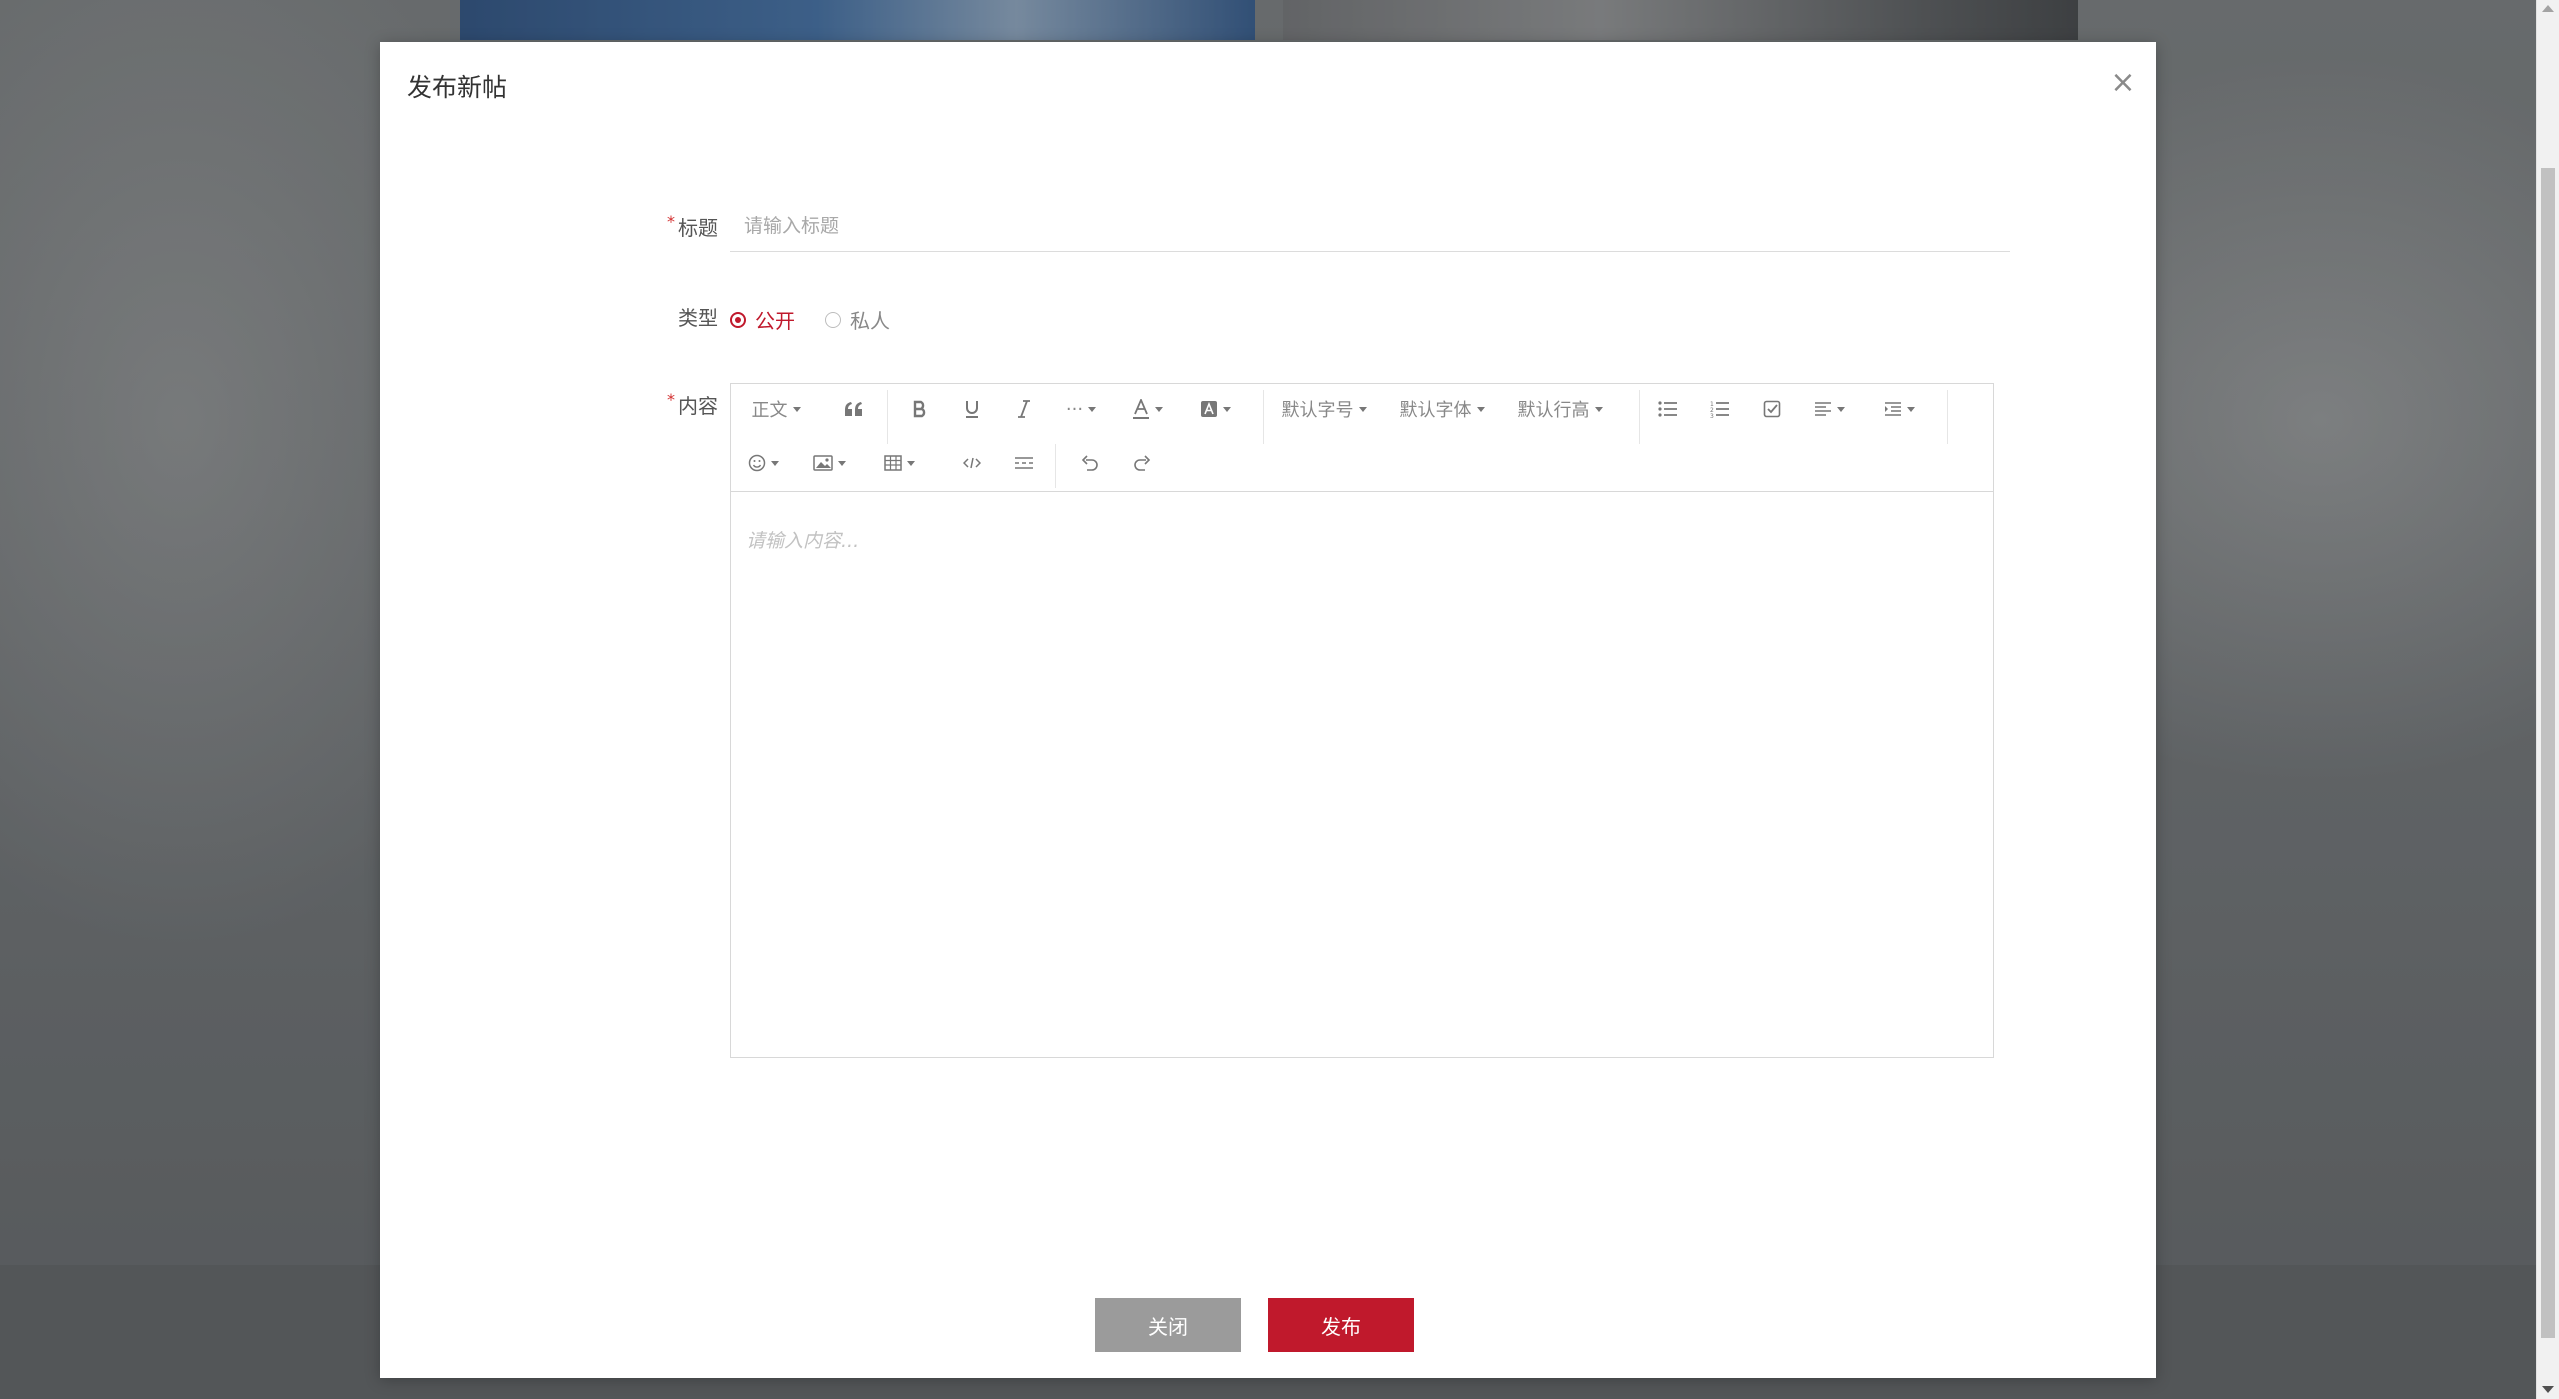 This screenshot has height=1399, width=2559. Describe the element at coordinates (1370, 226) in the screenshot. I see `title-input` at that location.